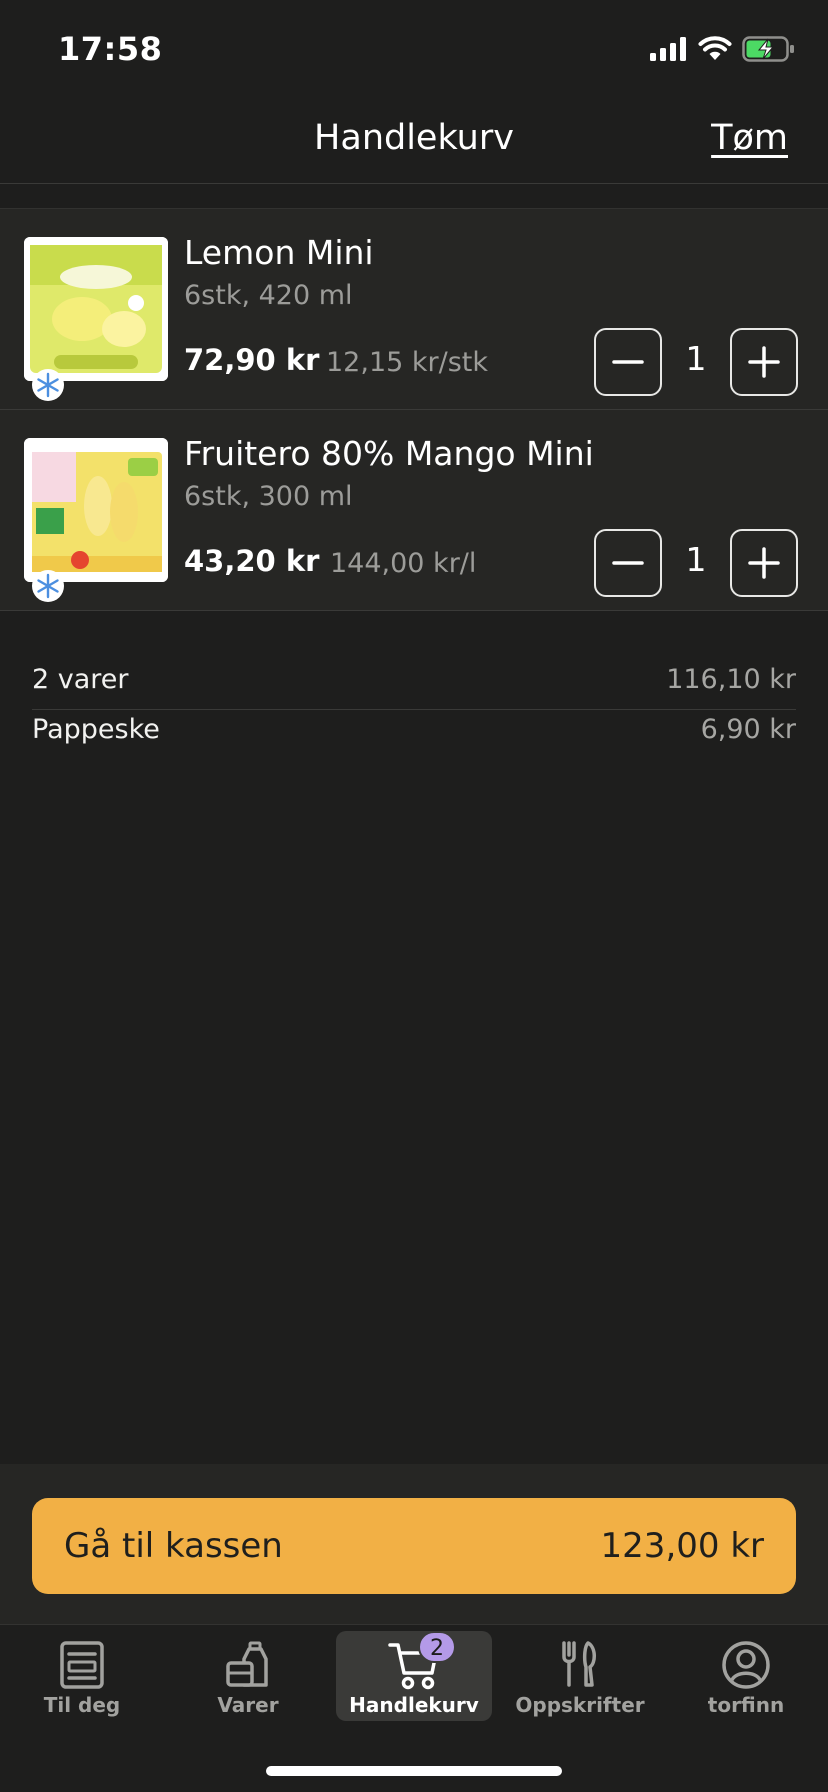 The image size is (828, 1792). I want to click on tab-til-deg: Til deg, so click(82, 1676).